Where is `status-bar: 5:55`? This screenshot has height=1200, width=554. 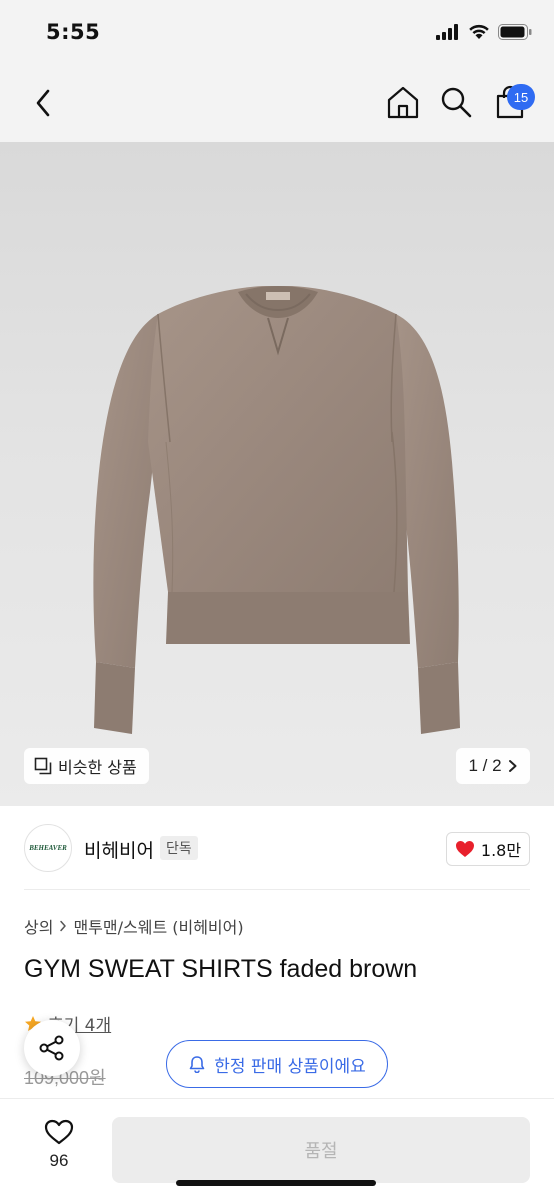 status-bar: 5:55 is located at coordinates (277, 32).